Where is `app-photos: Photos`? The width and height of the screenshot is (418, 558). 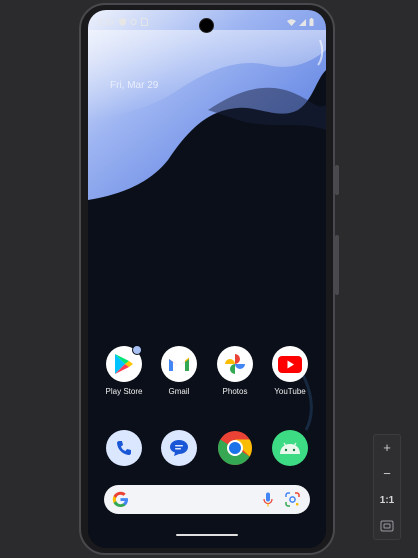
app-photos: Photos is located at coordinates (235, 371).